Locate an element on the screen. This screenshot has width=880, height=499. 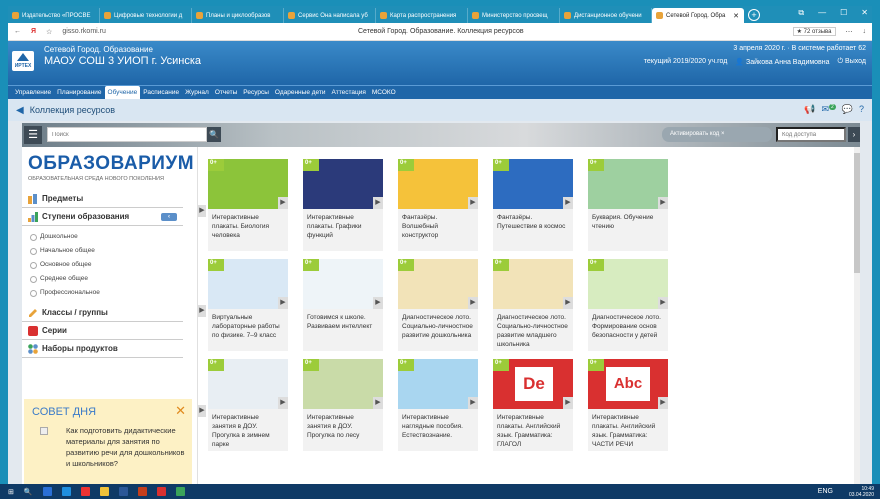
rating-badge: ★ 72 отзыва is located at coordinates (814, 31).